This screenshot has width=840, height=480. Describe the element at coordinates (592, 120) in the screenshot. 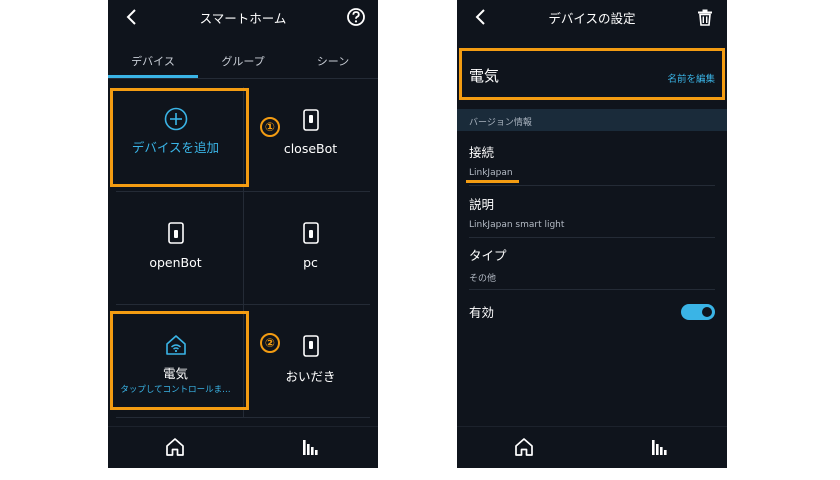

I see `section-header: バージョン情報` at that location.